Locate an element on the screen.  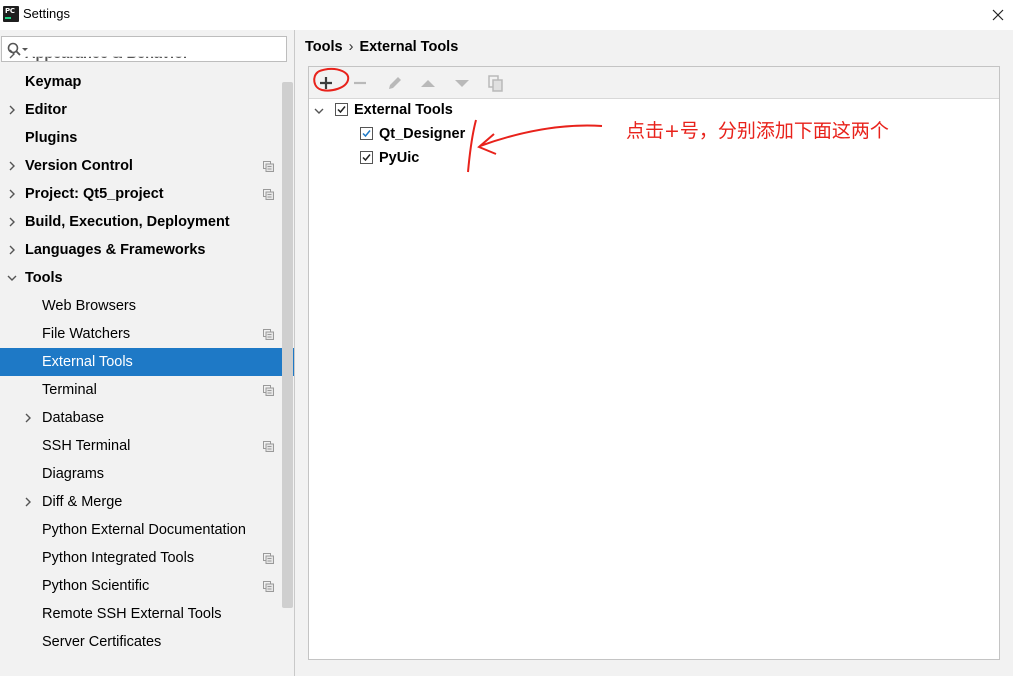
sidebar-item: Remote SSH External Tools is located at coordinates (147, 614).